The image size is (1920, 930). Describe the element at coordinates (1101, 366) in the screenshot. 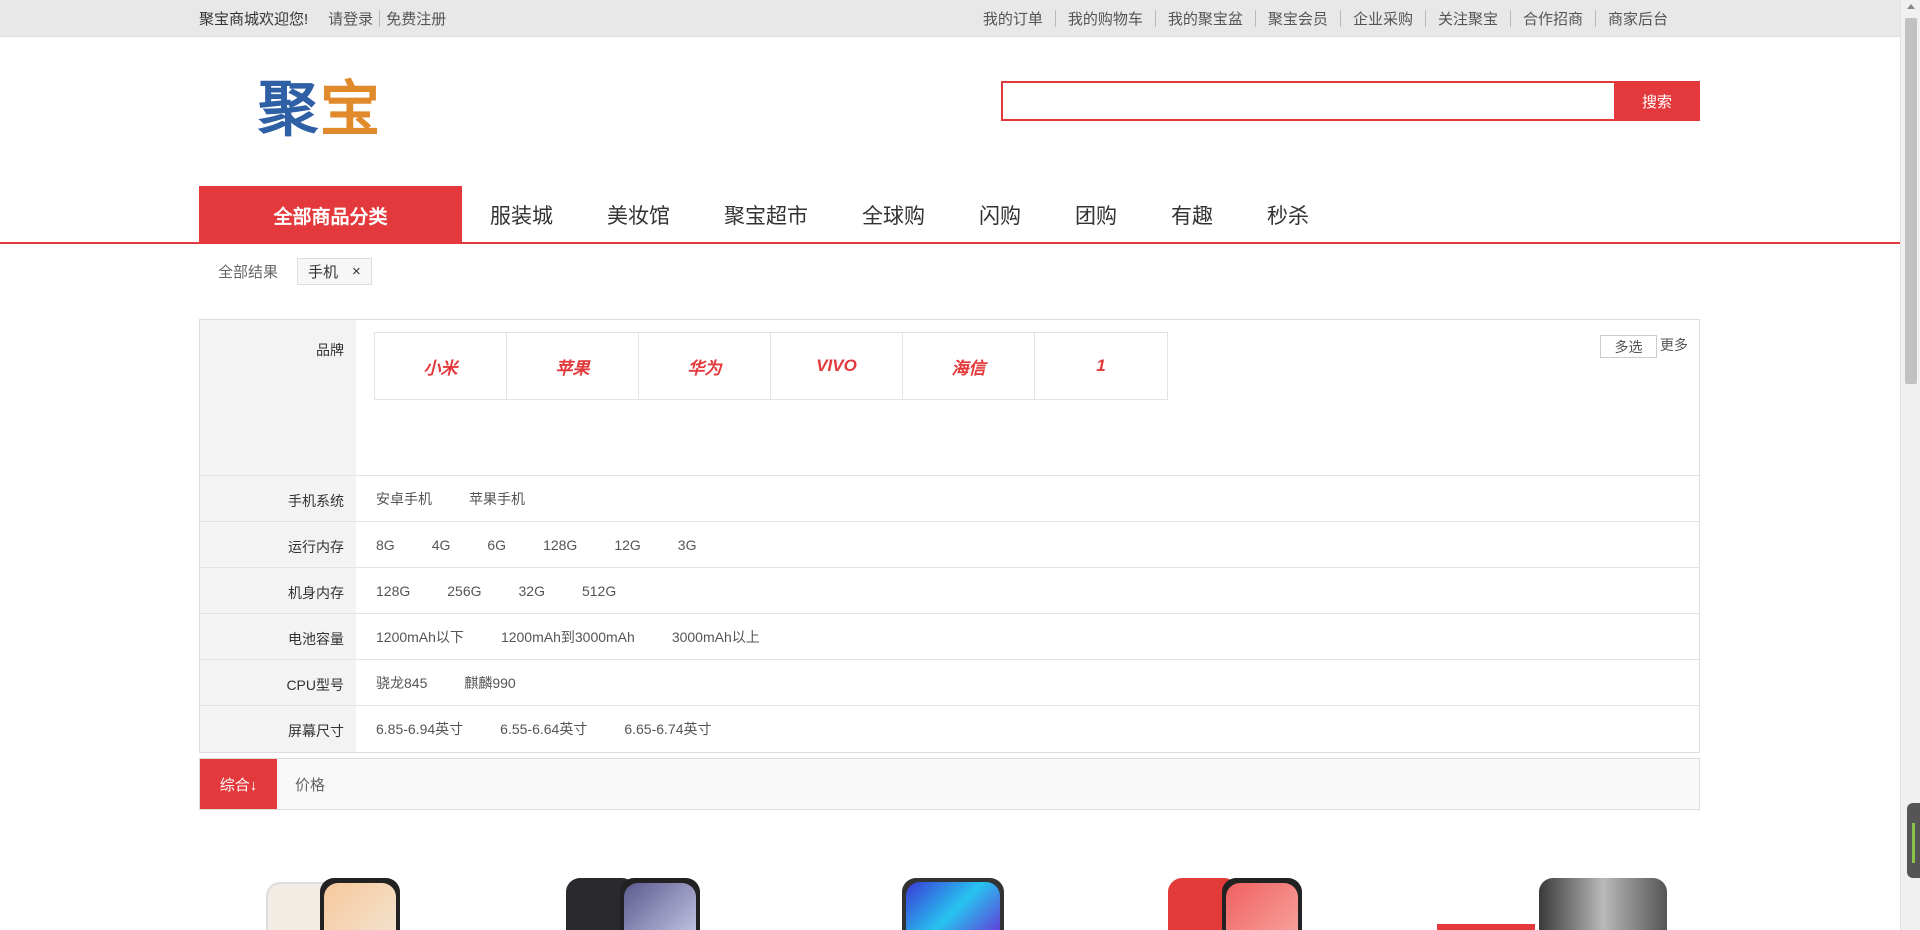

I see `brand-option: 1` at that location.